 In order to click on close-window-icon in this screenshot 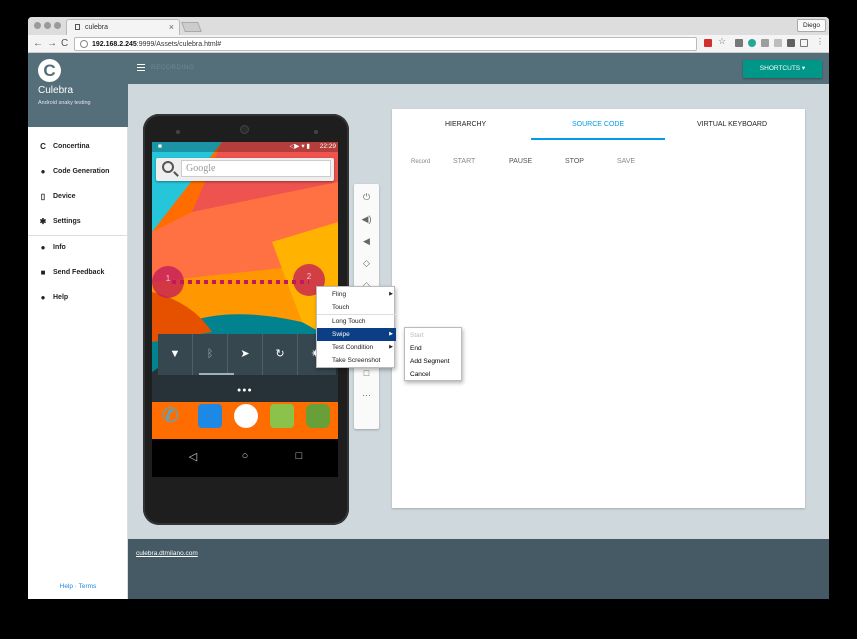, I will do `click(37, 25)`.